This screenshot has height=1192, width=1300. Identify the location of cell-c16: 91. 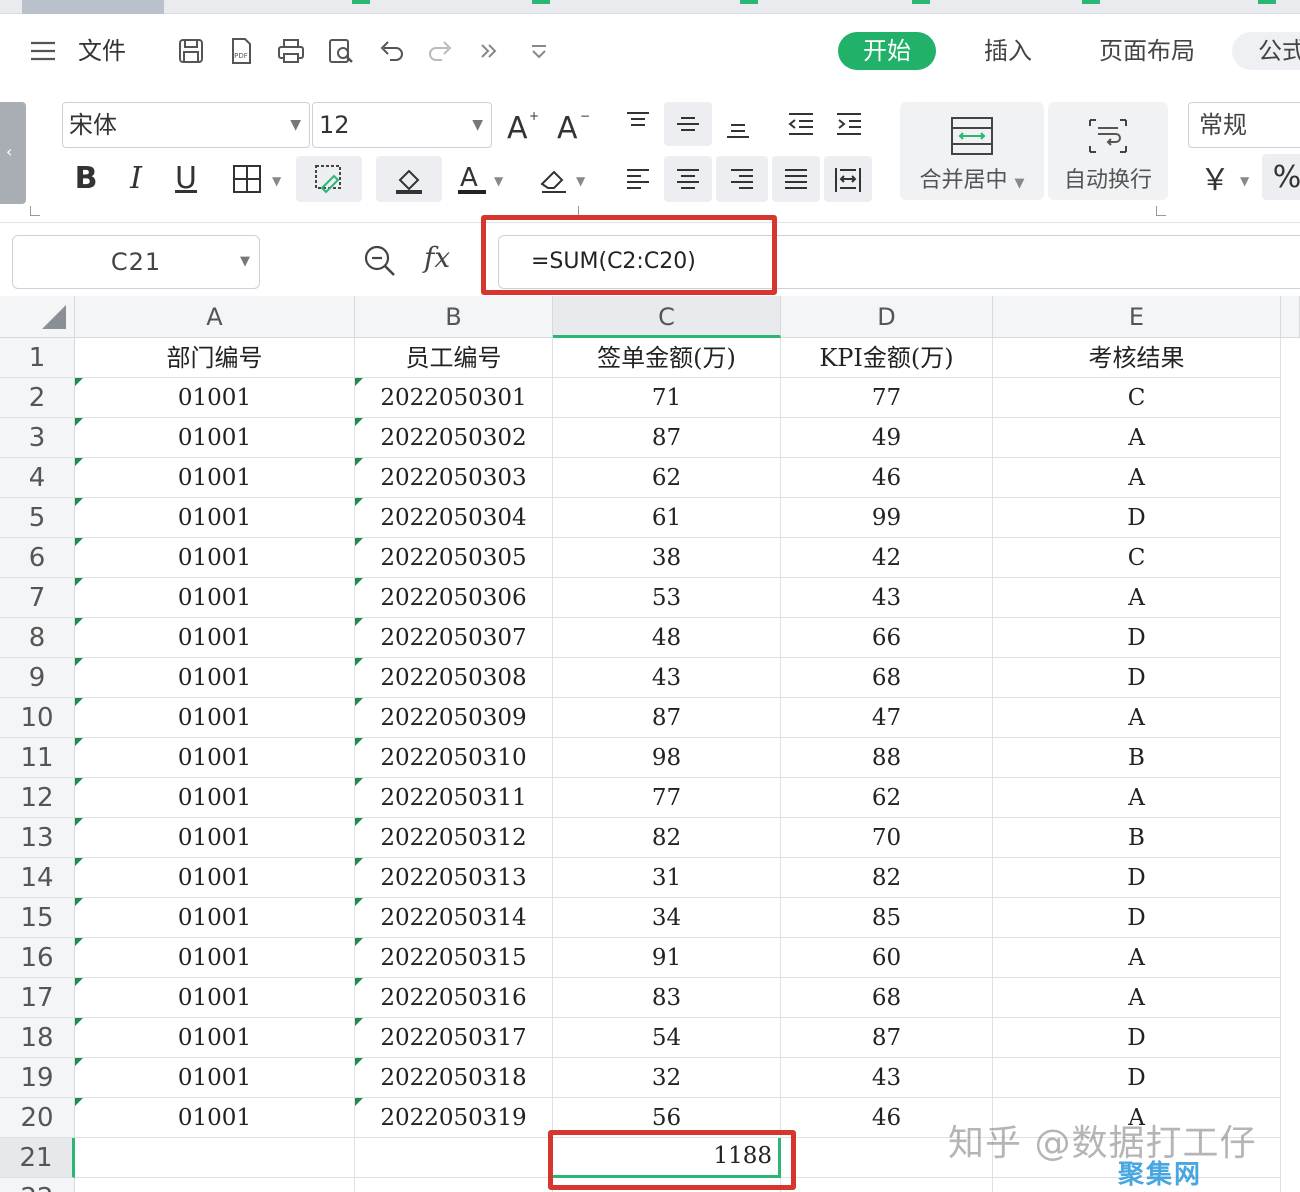
(667, 958).